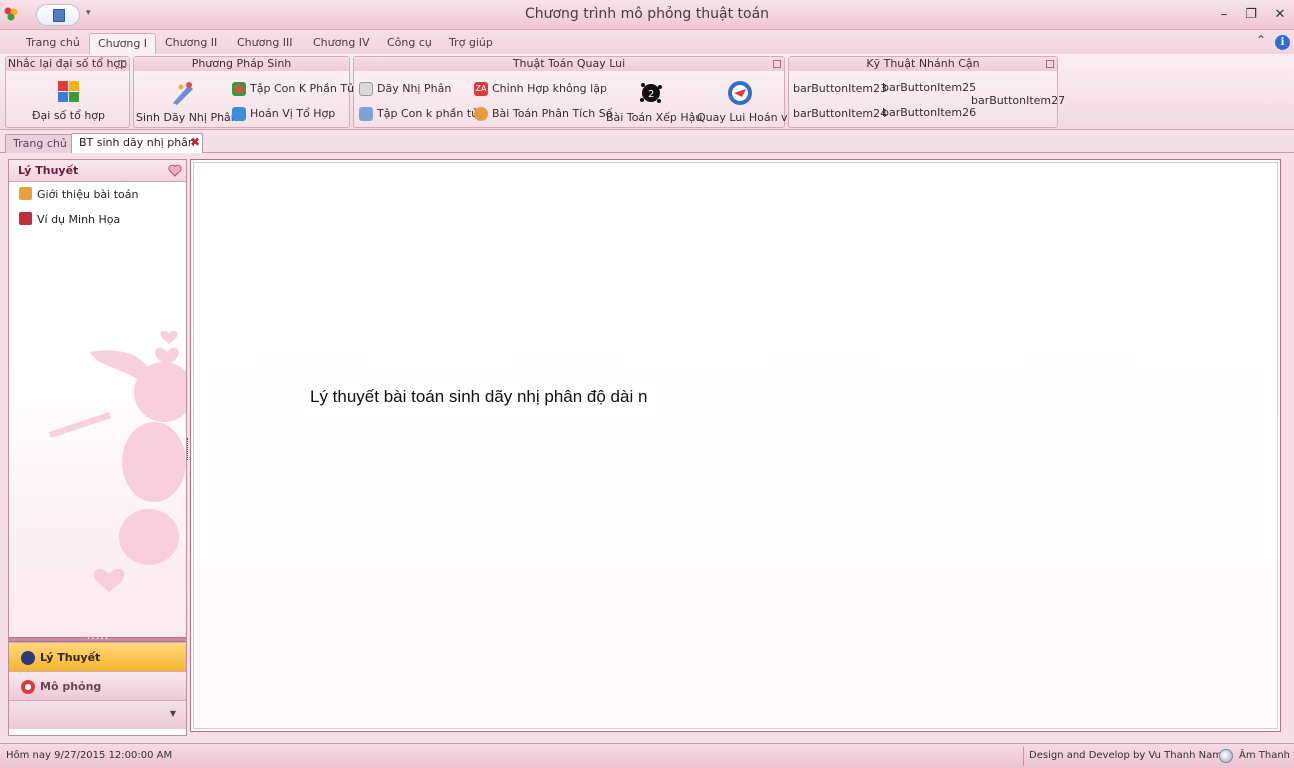 This screenshot has height=768, width=1294. What do you see at coordinates (191, 43) in the screenshot?
I see `tab-chuong-2: Chương II` at bounding box center [191, 43].